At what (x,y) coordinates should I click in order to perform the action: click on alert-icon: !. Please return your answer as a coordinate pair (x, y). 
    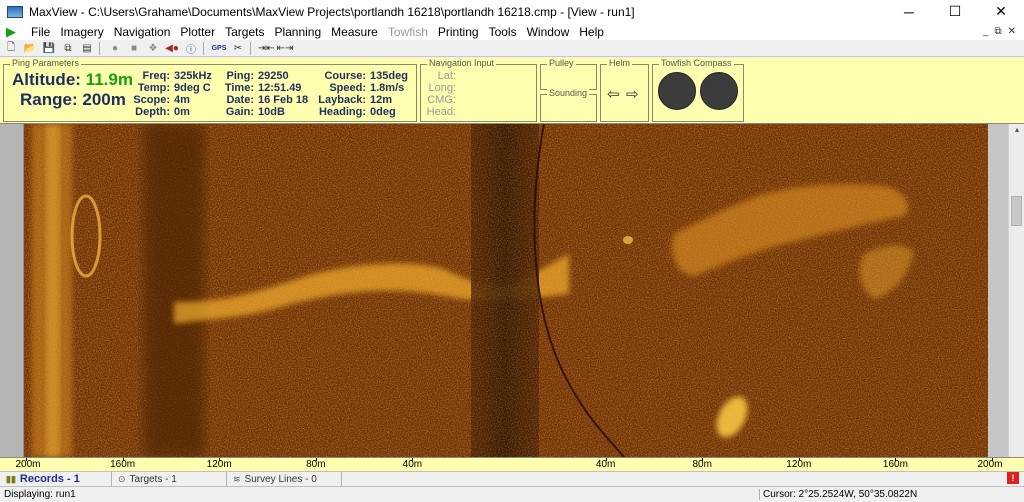
    Looking at the image, I should click on (1013, 478).